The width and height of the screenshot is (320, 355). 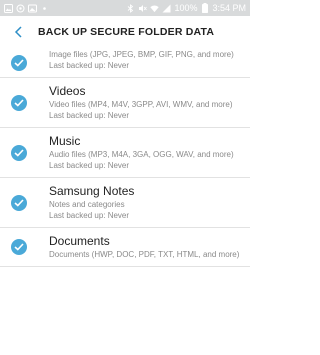 I want to click on clock: 3:54 PM, so click(x=229, y=8).